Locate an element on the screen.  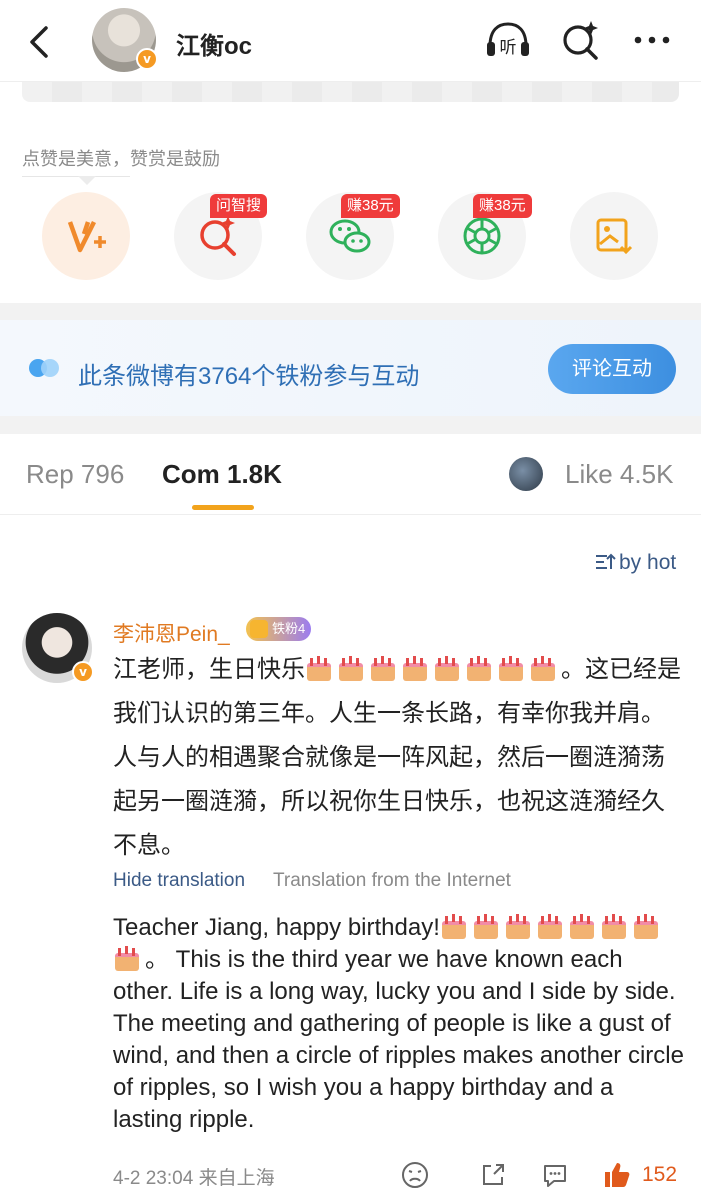
tab-likes: Like 4.5K is located at coordinates (619, 474).